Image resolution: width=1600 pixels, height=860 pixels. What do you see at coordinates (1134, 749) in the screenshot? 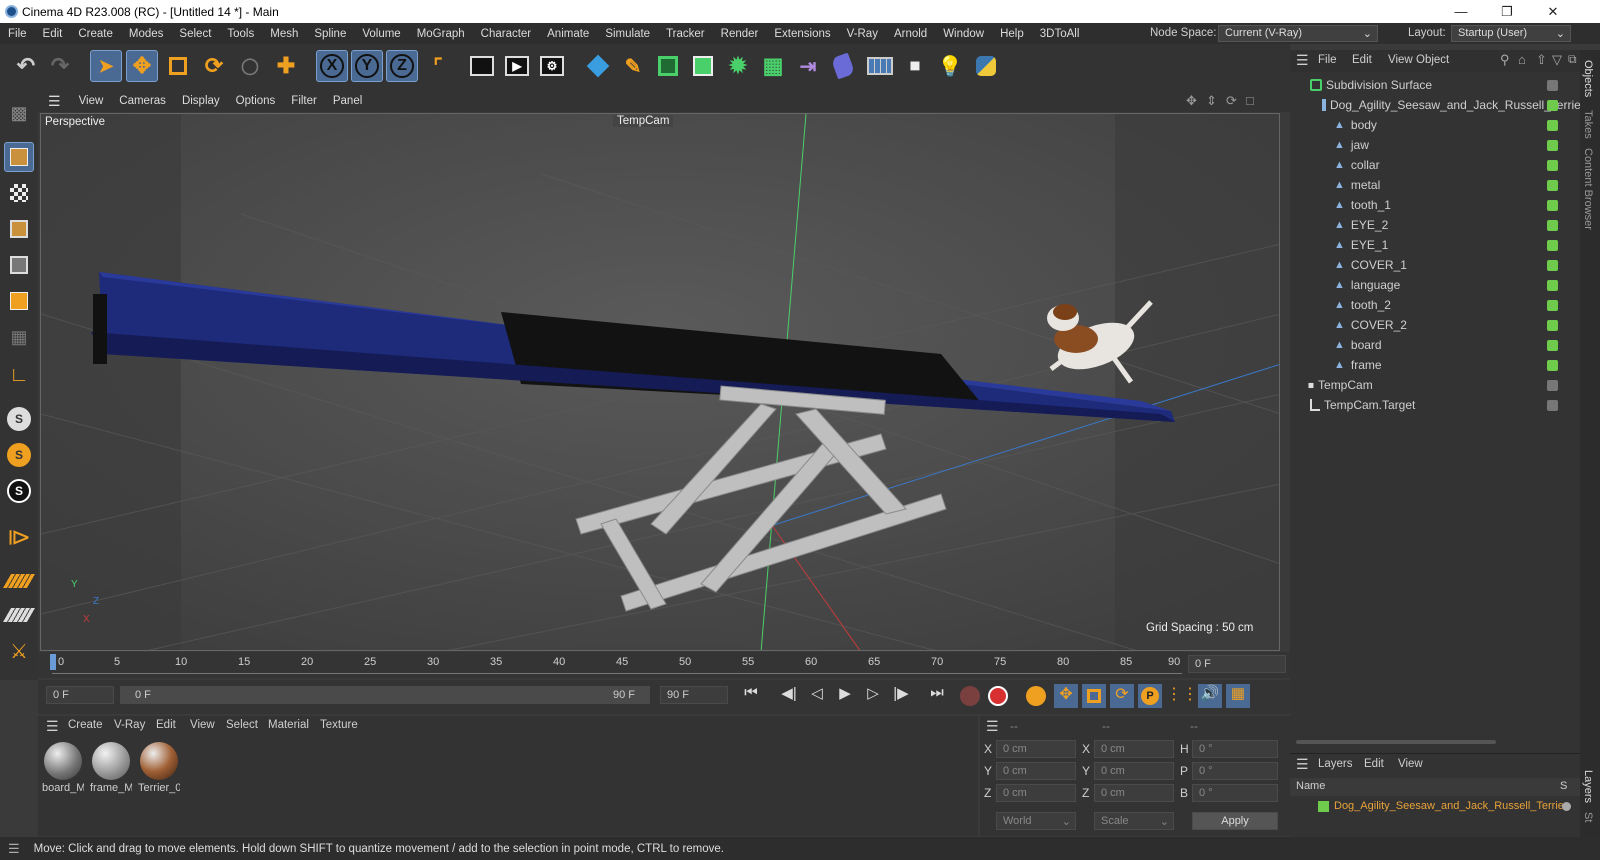
I see `size-x-field: 0 cm` at bounding box center [1134, 749].